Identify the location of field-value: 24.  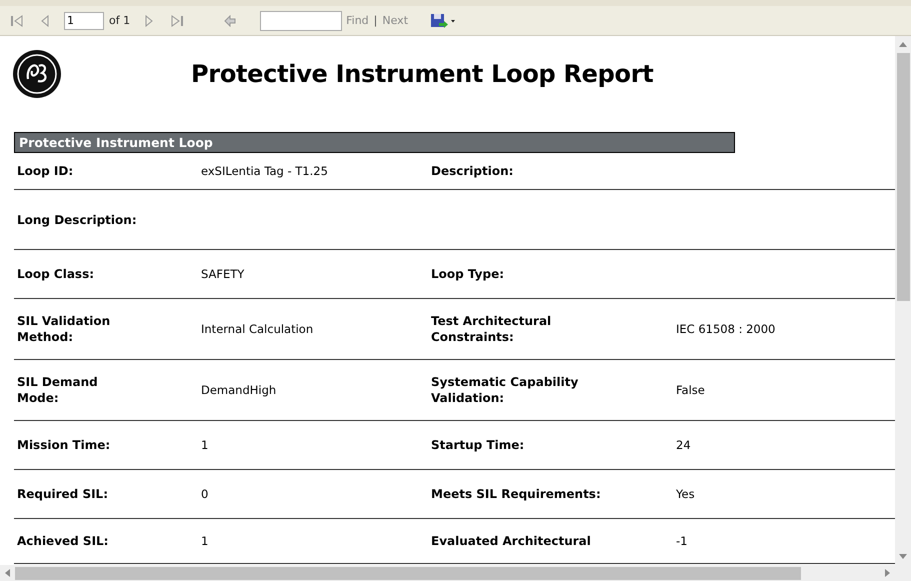
(683, 445).